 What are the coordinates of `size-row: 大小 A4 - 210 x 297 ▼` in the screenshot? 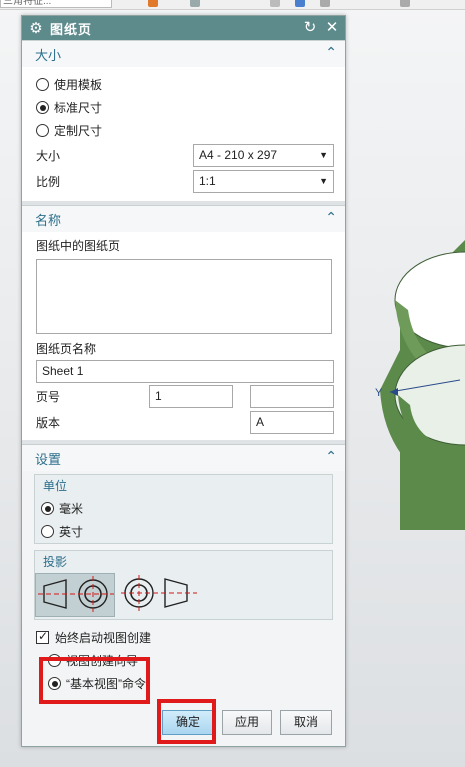 It's located at (183, 155).